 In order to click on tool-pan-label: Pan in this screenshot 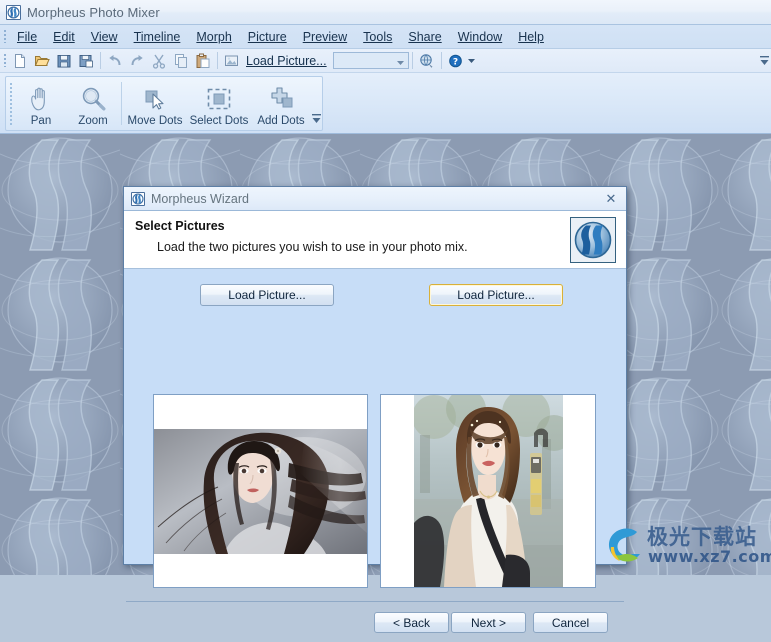, I will do `click(41, 121)`.